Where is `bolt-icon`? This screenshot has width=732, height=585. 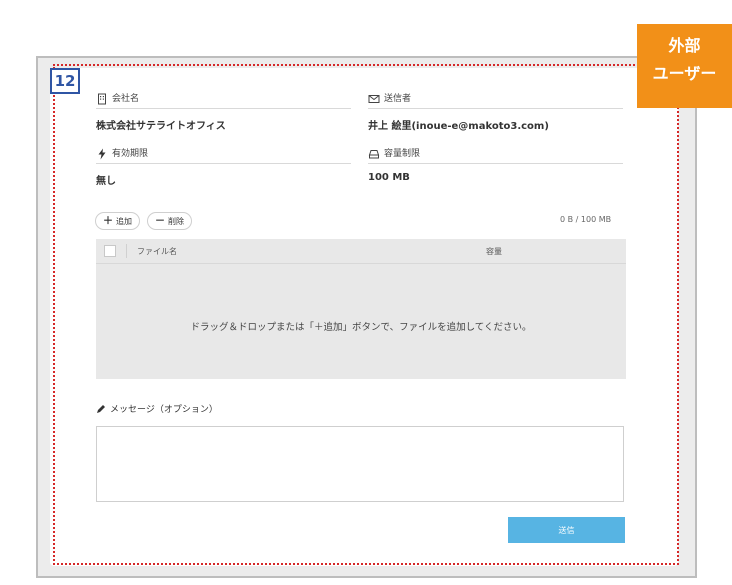
bolt-icon is located at coordinates (102, 154).